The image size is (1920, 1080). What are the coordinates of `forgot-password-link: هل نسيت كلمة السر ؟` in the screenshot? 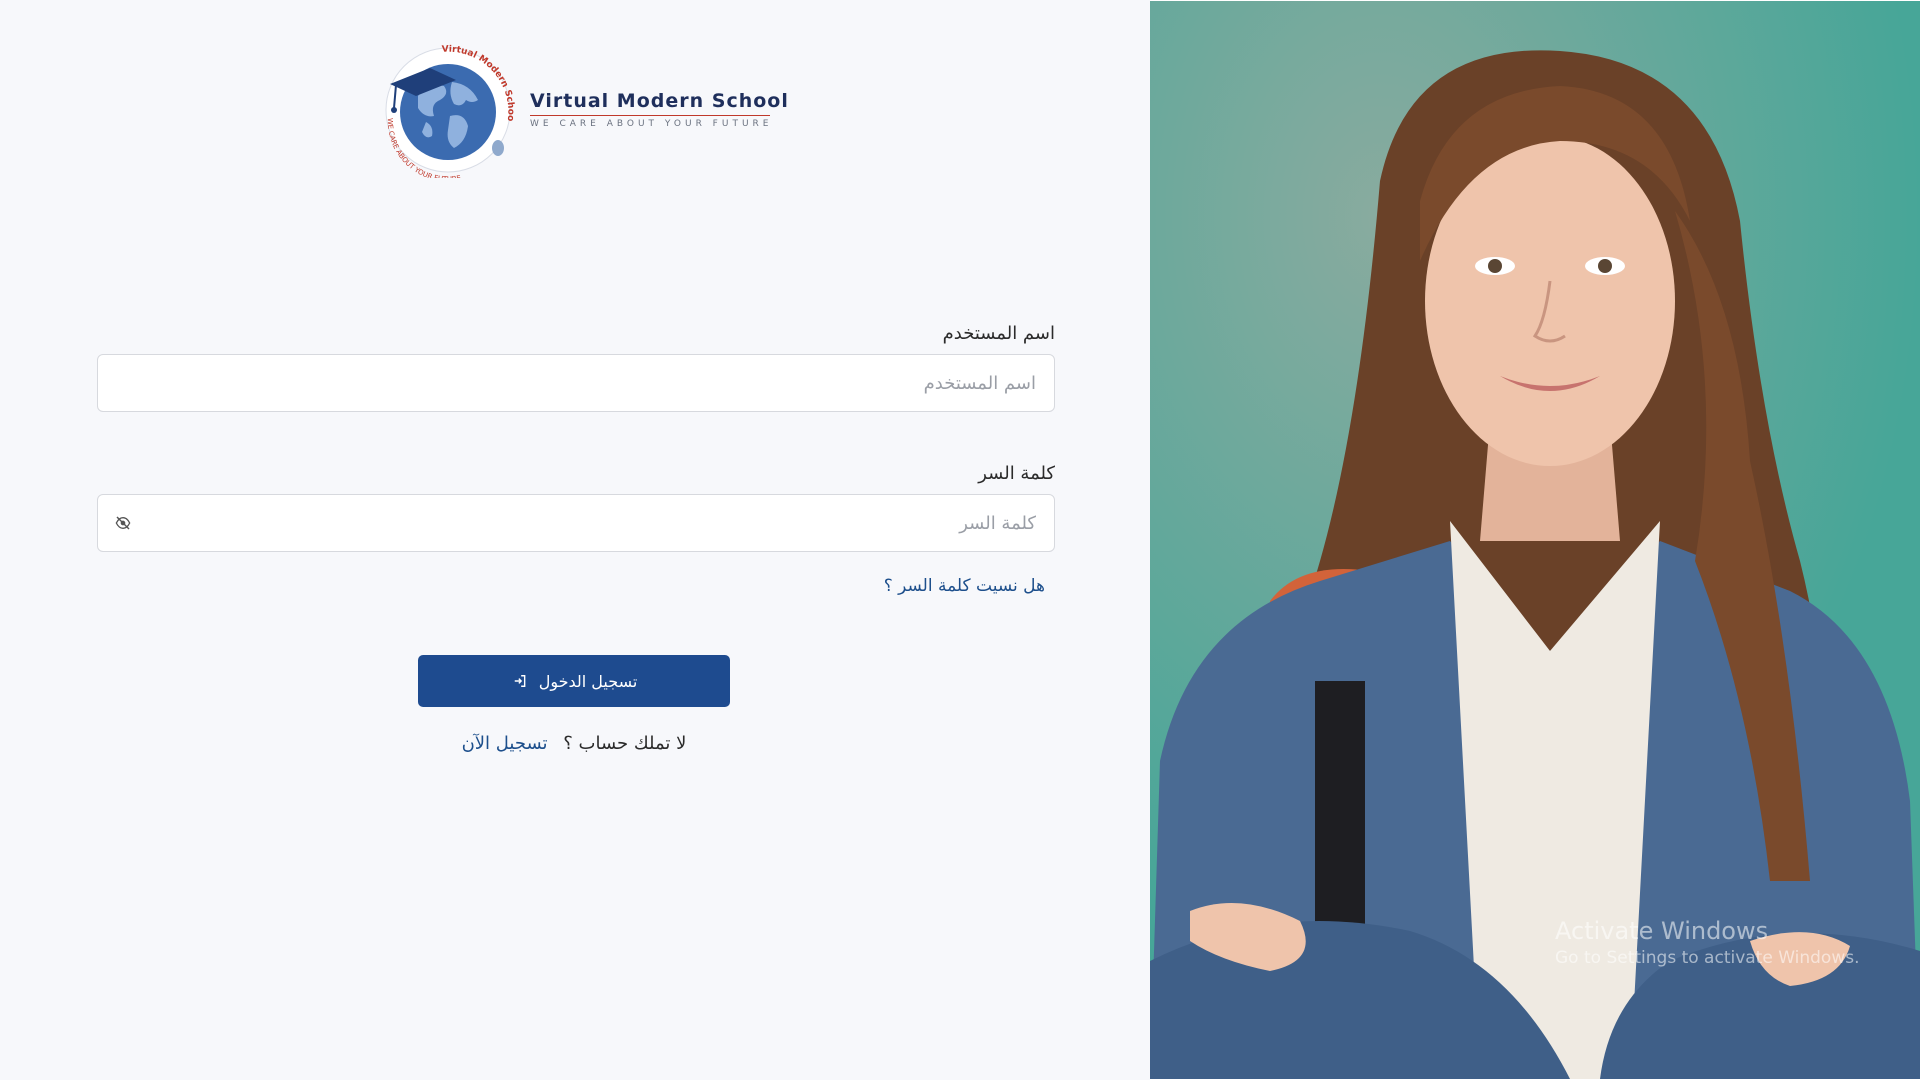 It's located at (570, 586).